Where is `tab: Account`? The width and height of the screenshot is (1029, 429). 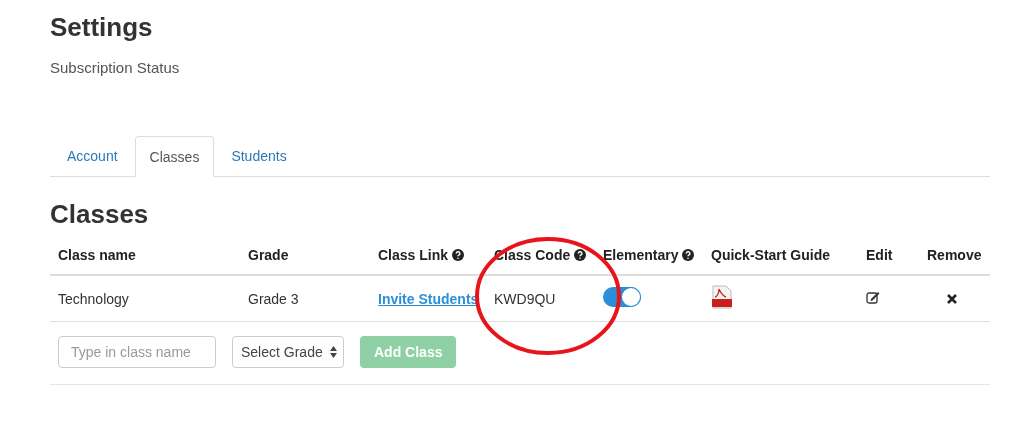
tab: Account is located at coordinates (92, 156).